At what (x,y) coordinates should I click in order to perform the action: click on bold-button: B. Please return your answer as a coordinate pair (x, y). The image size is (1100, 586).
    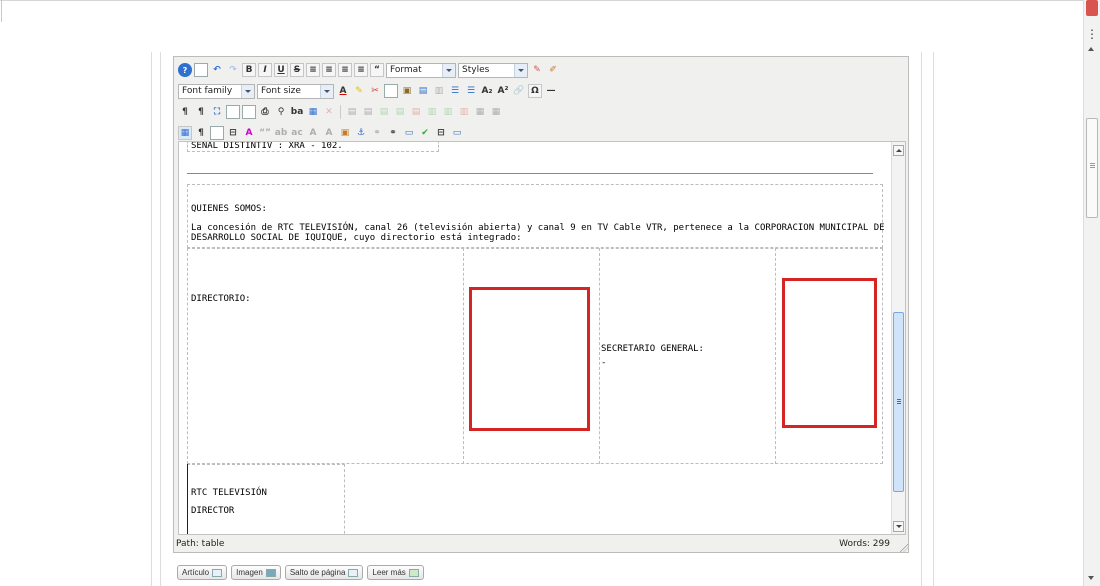
    Looking at the image, I should click on (249, 70).